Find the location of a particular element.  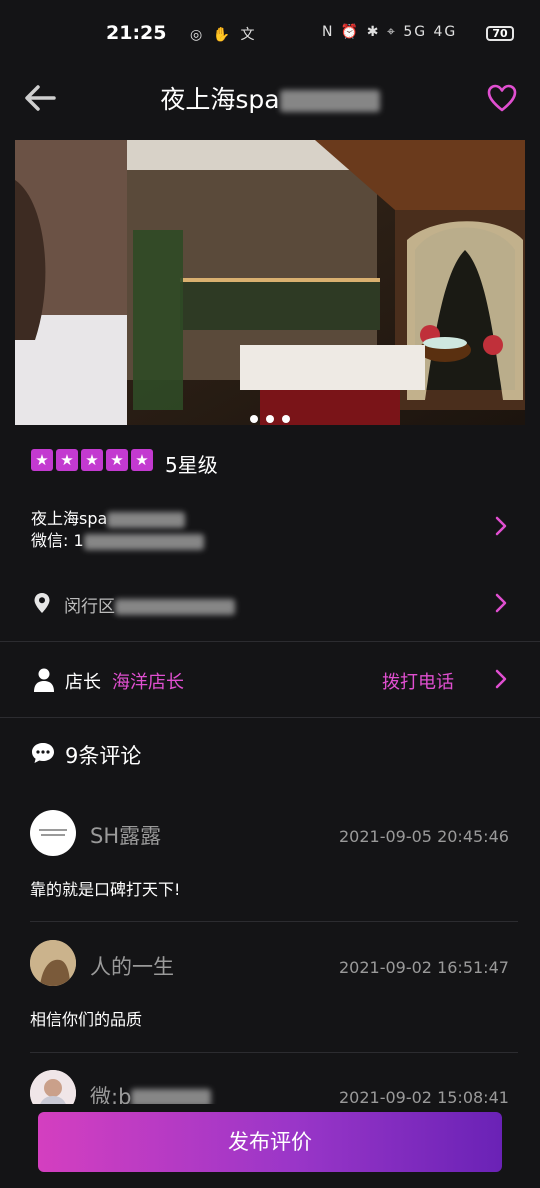

battery-level: 70 is located at coordinates (500, 33).